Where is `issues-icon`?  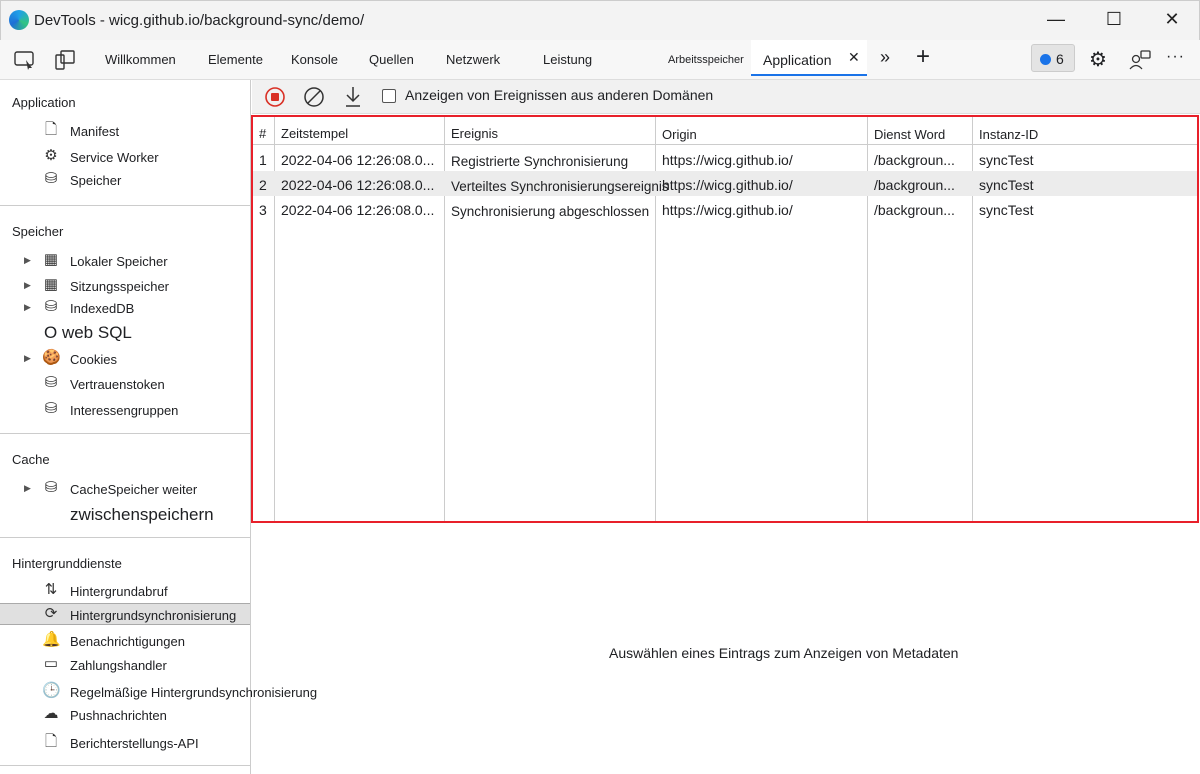
issues-icon is located at coordinates (1045, 59).